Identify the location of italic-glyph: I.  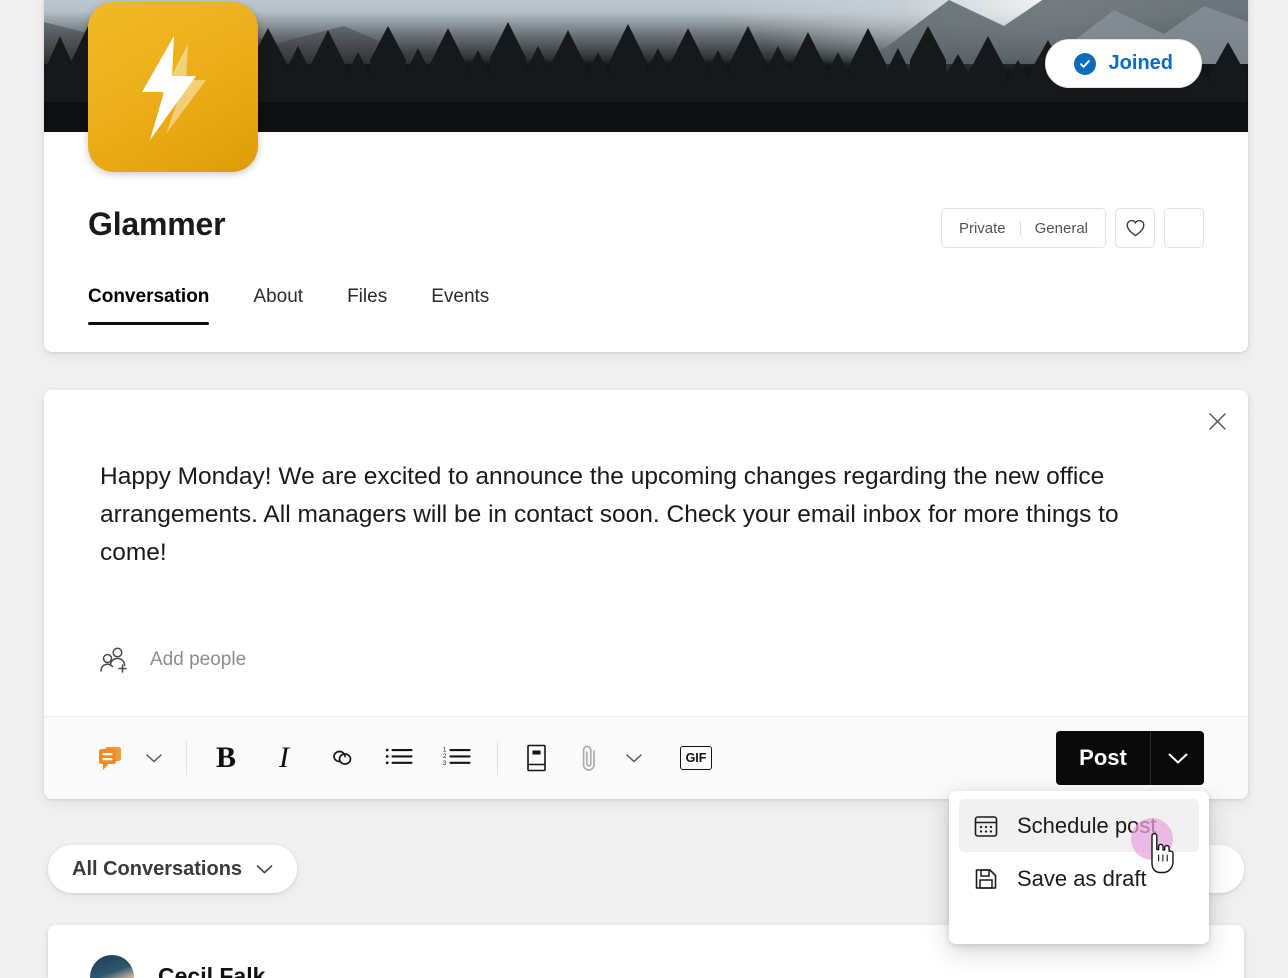
(284, 757).